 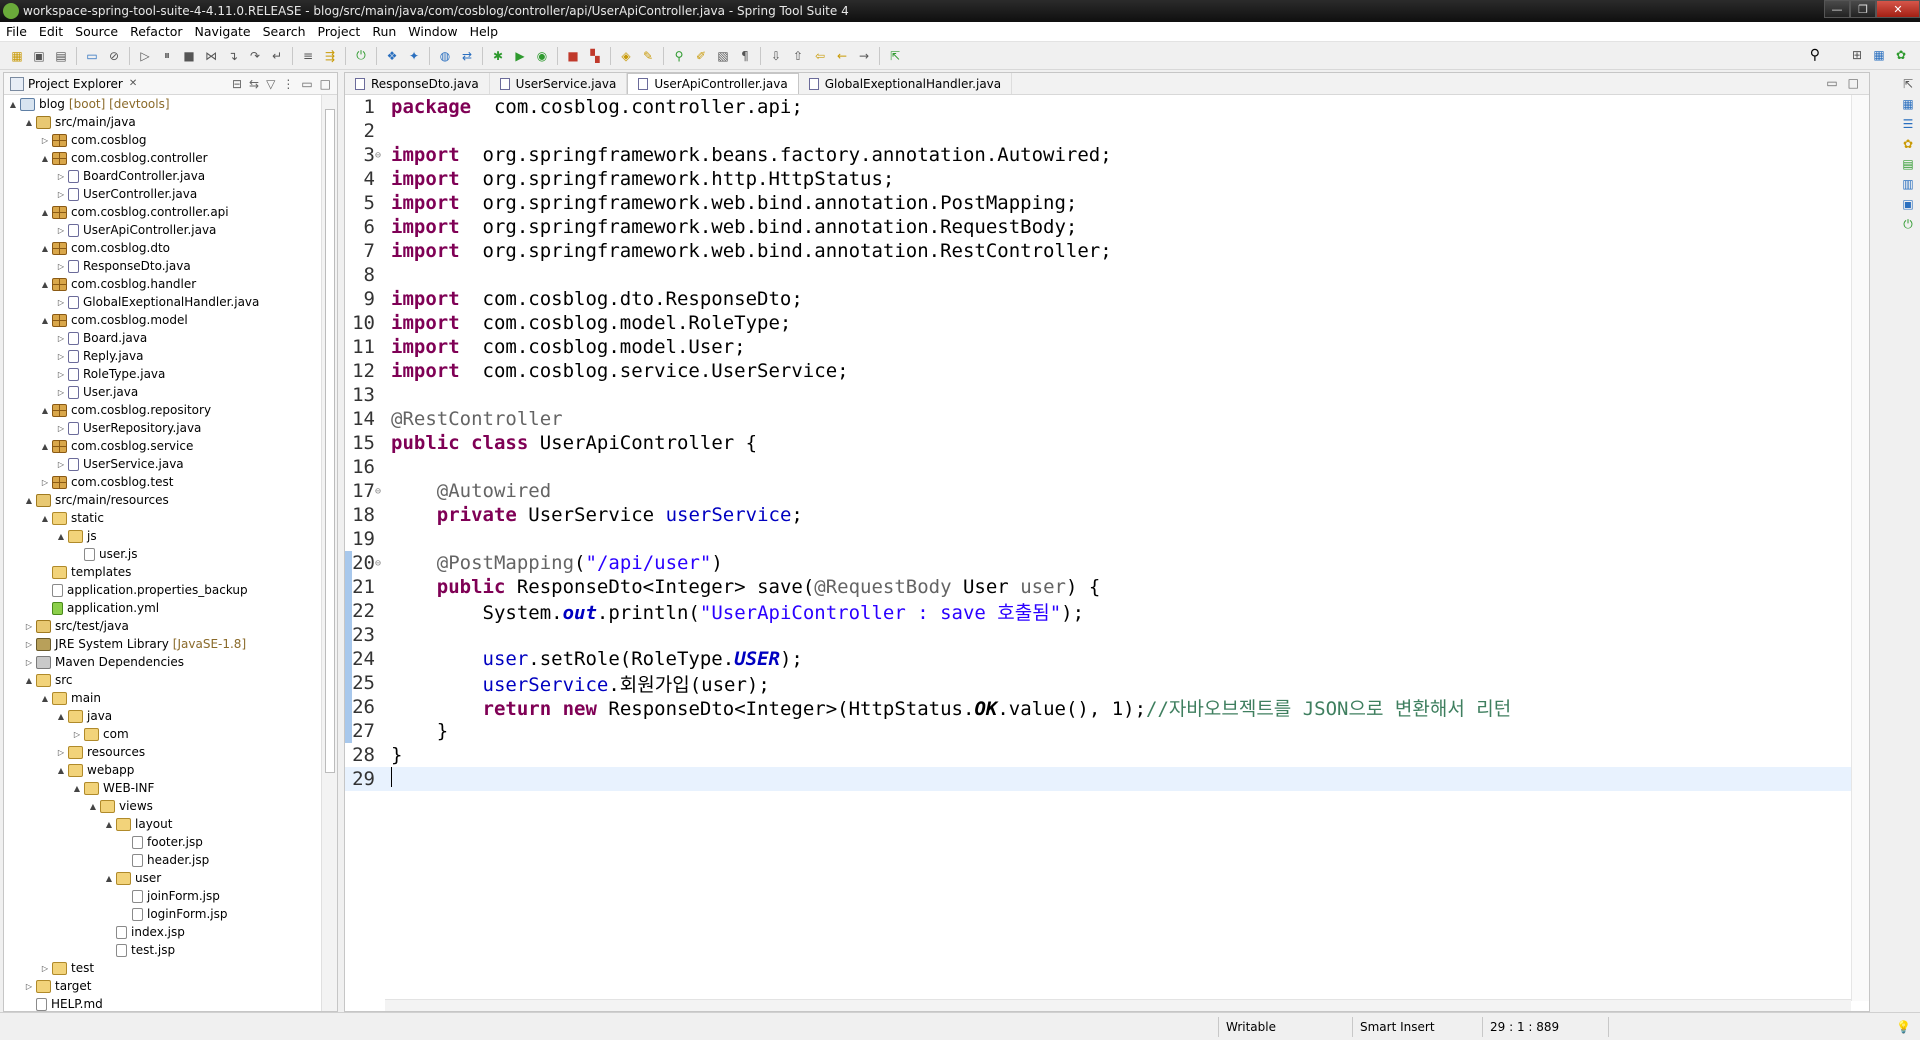 What do you see at coordinates (163, 860) in the screenshot?
I see `tree-item: header.jsp` at bounding box center [163, 860].